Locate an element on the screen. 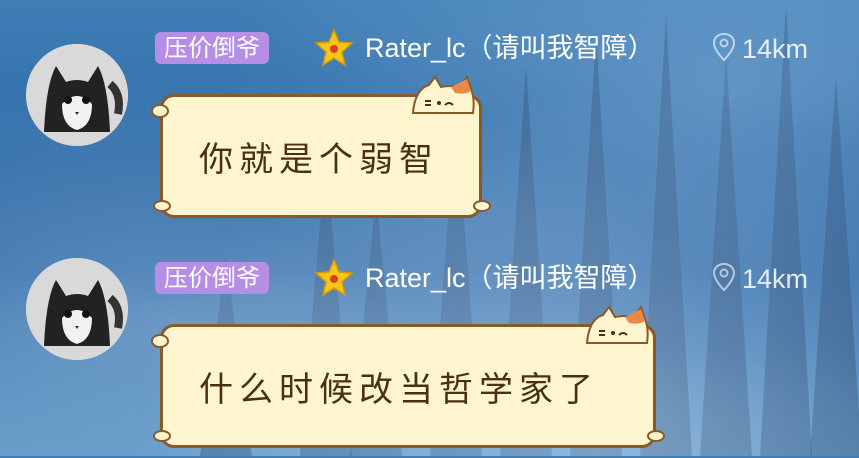 This screenshot has width=859, height=458. message-bubble: 你就是个弱智 is located at coordinates (321, 146).